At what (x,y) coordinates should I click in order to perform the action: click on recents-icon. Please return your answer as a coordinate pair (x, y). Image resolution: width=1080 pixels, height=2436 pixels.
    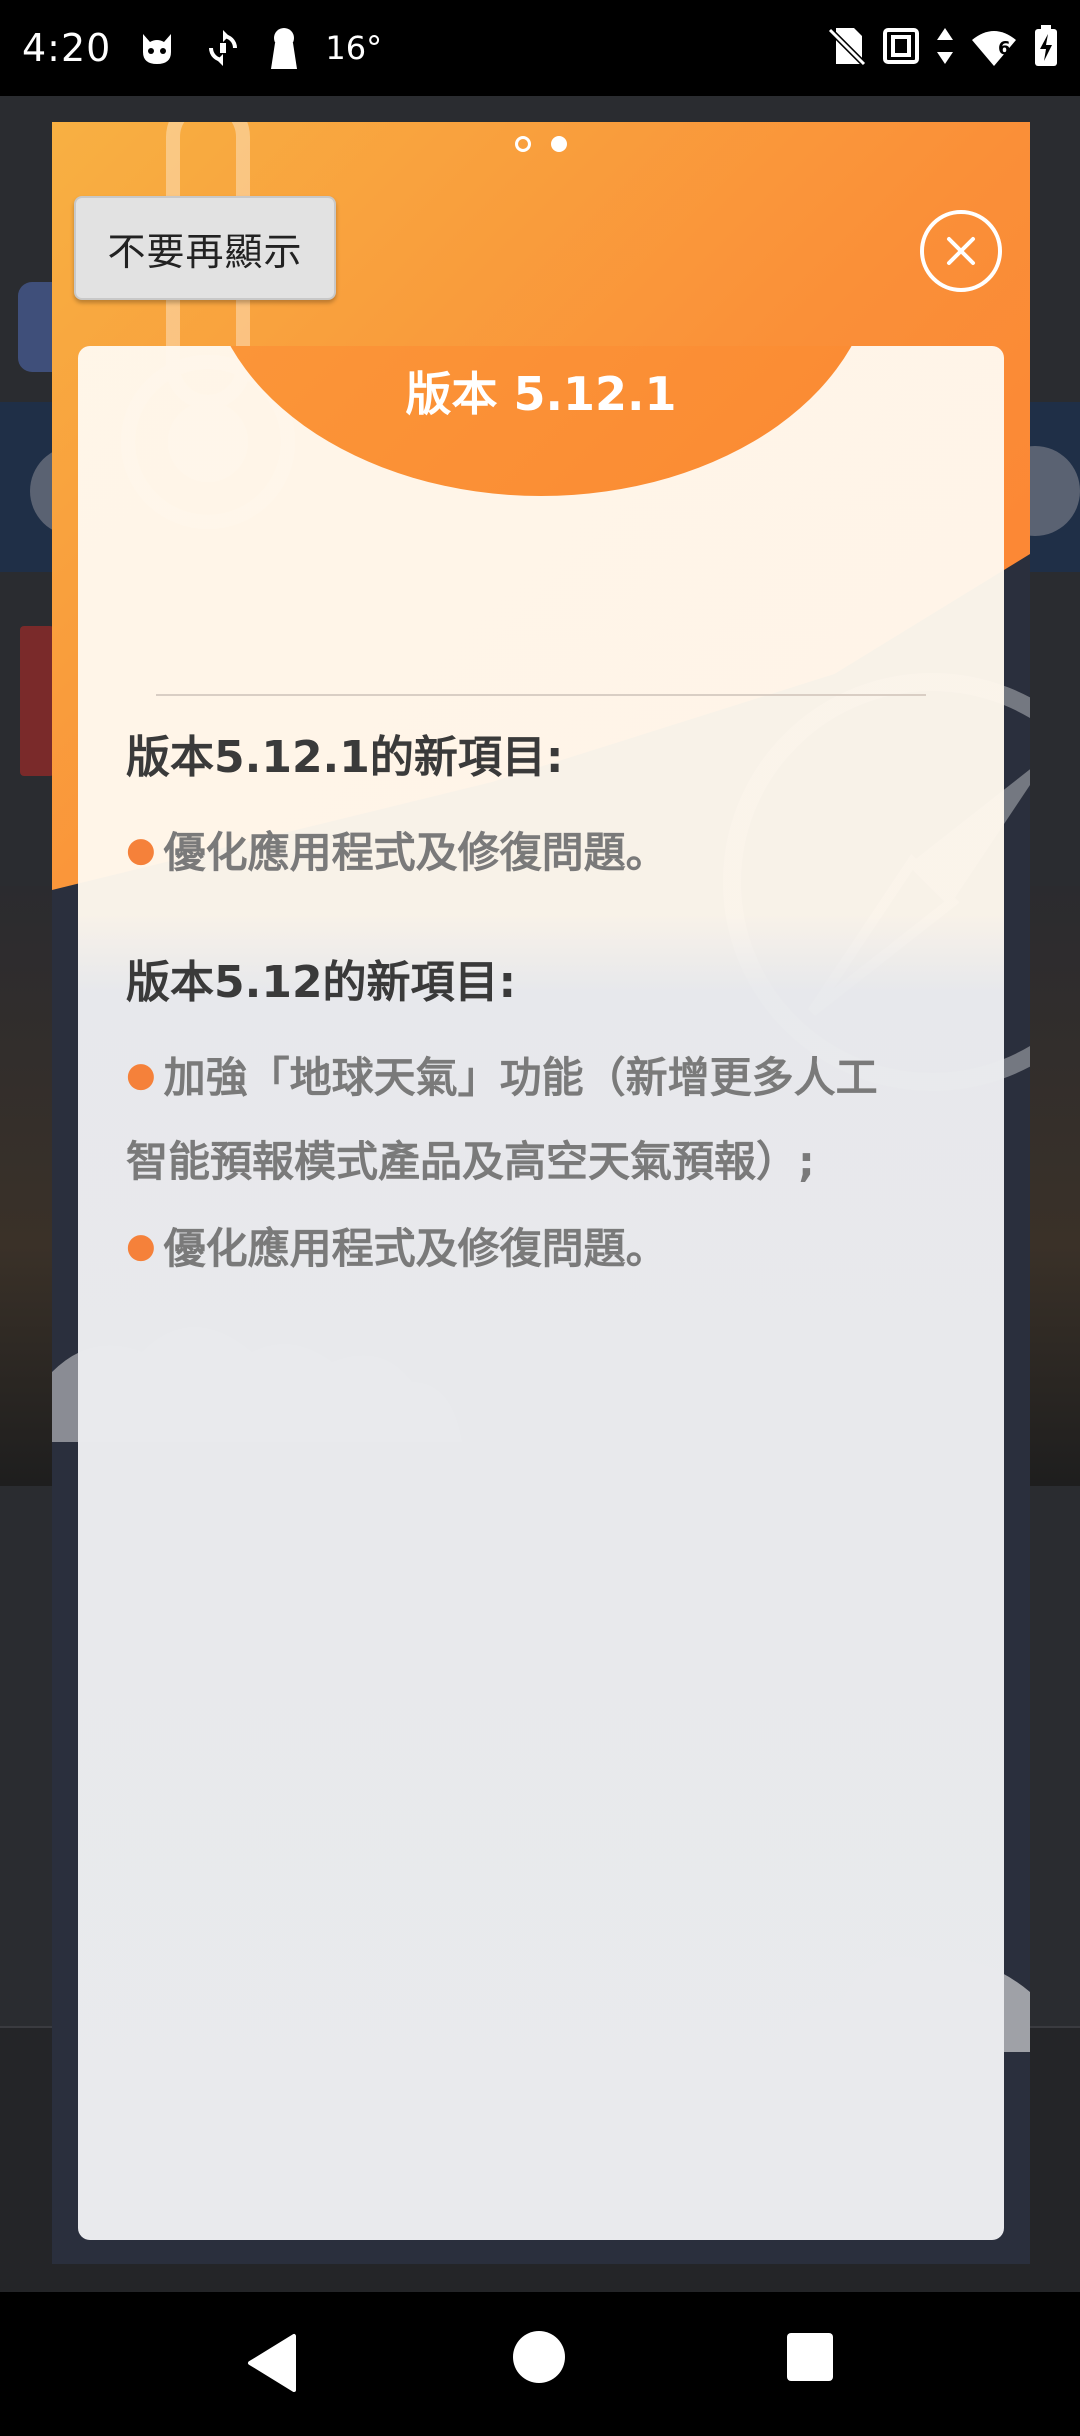
    Looking at the image, I should click on (810, 2357).